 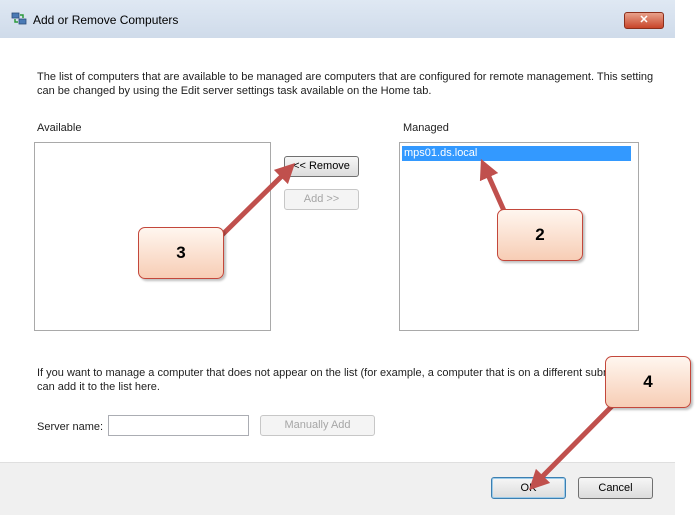 What do you see at coordinates (317, 425) in the screenshot?
I see `manually-add-button: Manually Add` at bounding box center [317, 425].